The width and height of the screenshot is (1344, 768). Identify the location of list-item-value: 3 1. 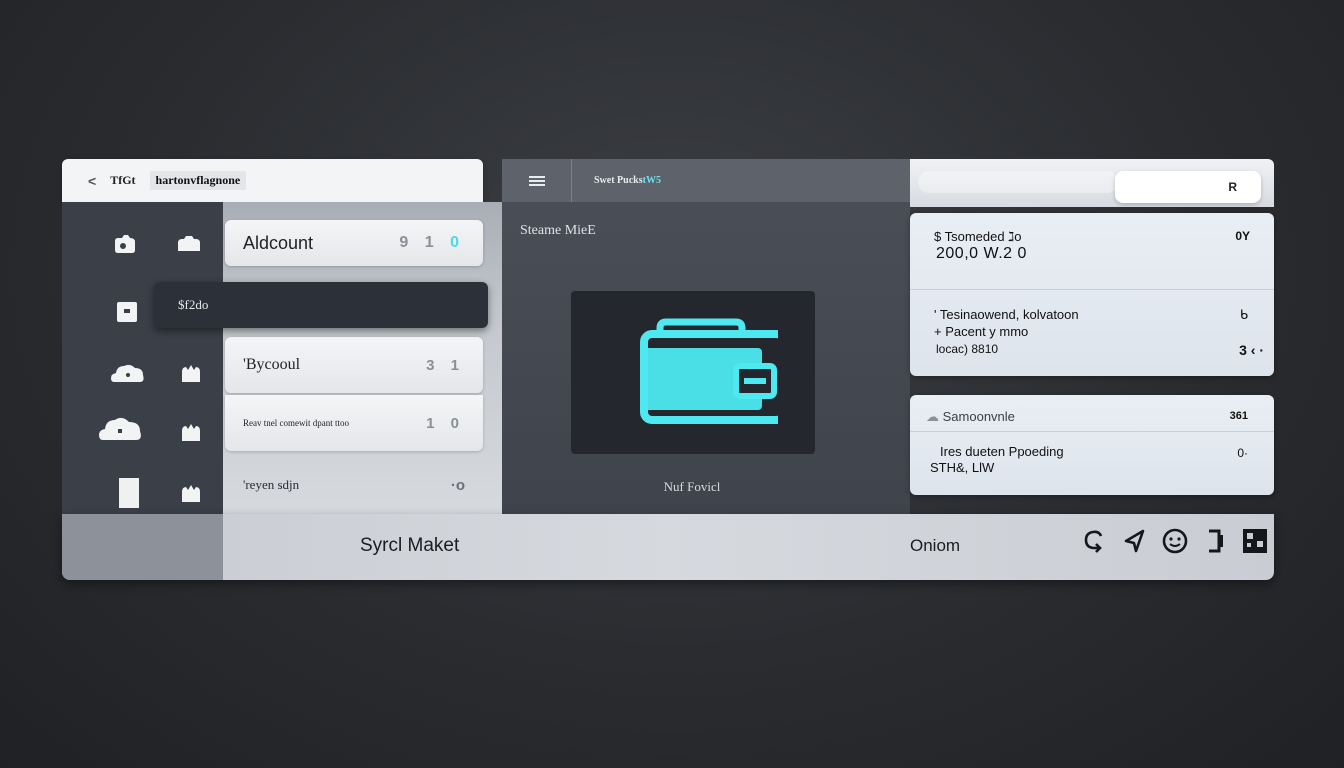
(445, 365).